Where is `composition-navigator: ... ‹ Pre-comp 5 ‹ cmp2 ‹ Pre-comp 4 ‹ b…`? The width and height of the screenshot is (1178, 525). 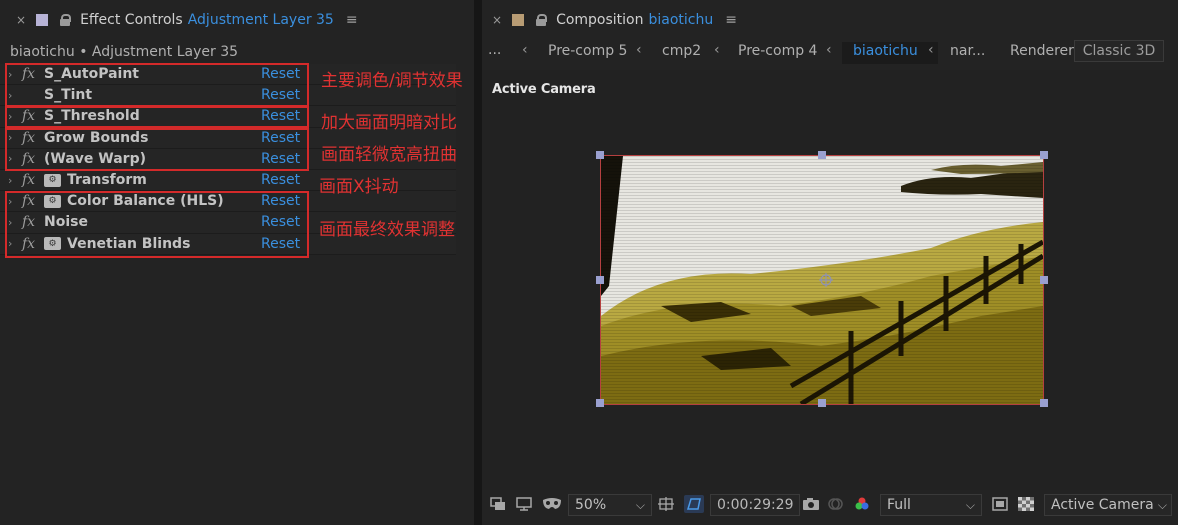
composition-navigator: ... ‹ Pre-comp 5 ‹ cmp2 ‹ Pre-comp 4 ‹ b… is located at coordinates (830, 53).